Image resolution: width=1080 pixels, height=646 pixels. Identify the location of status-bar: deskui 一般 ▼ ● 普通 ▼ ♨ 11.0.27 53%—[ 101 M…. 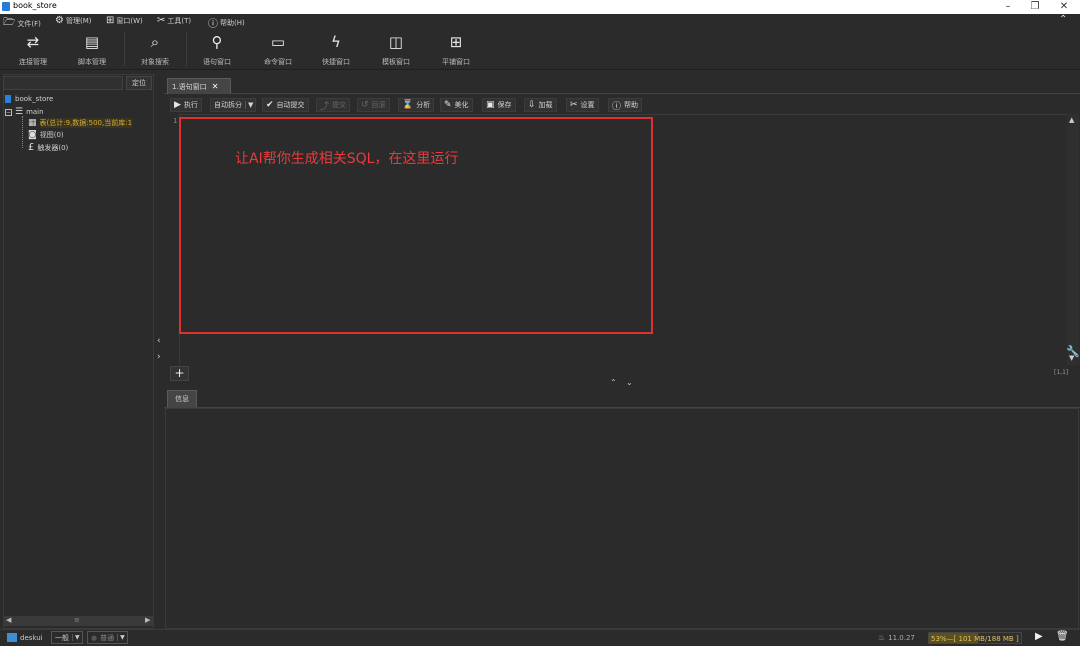
(540, 637).